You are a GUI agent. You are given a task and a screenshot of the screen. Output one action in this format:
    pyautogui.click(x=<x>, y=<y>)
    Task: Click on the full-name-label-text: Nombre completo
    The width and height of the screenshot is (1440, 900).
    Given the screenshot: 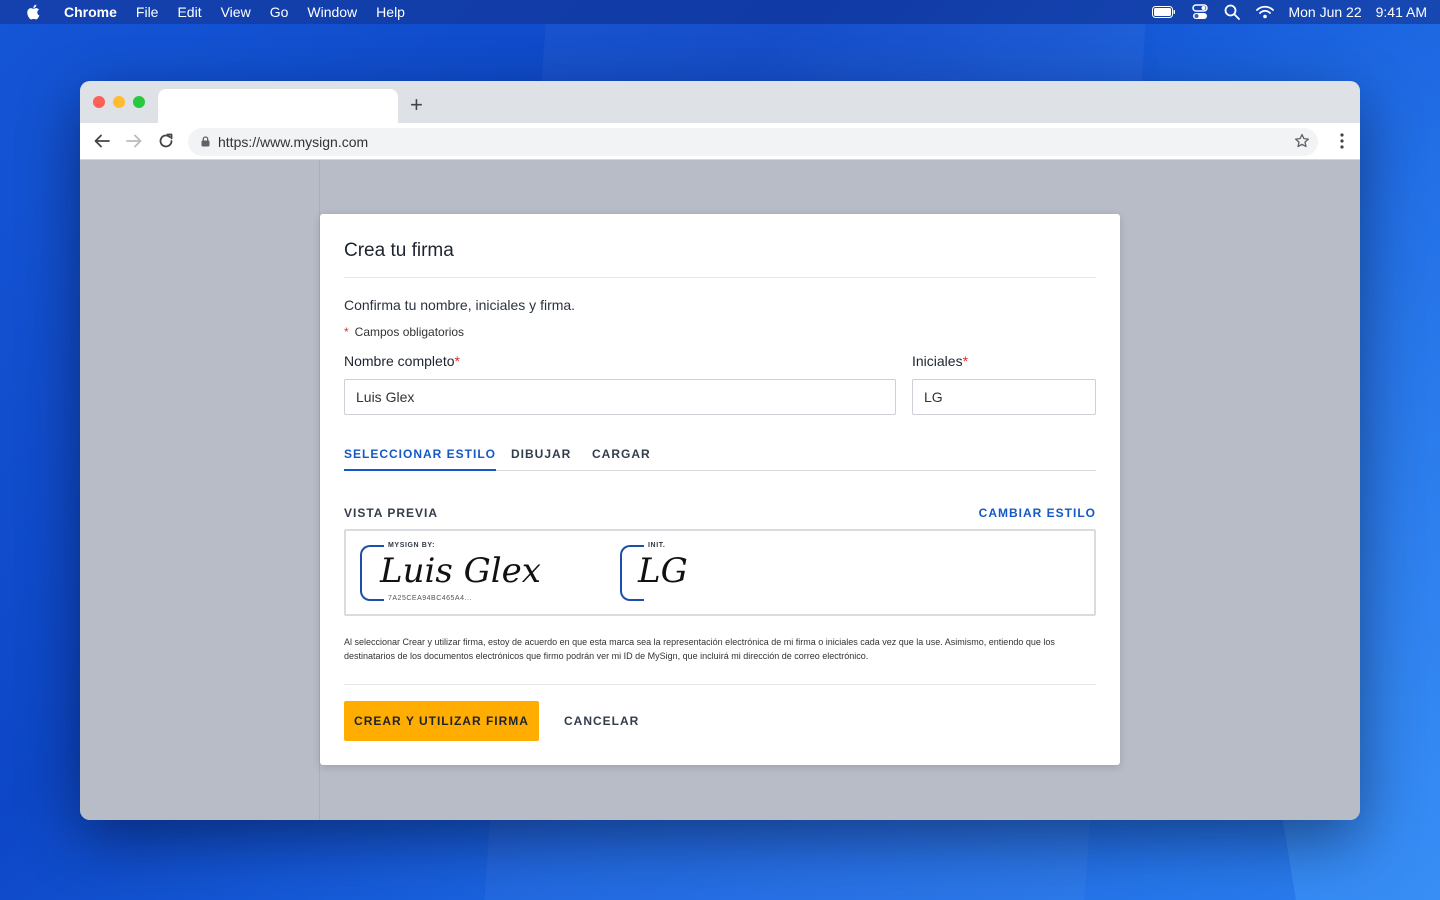 What is the action you would take?
    pyautogui.click(x=399, y=361)
    